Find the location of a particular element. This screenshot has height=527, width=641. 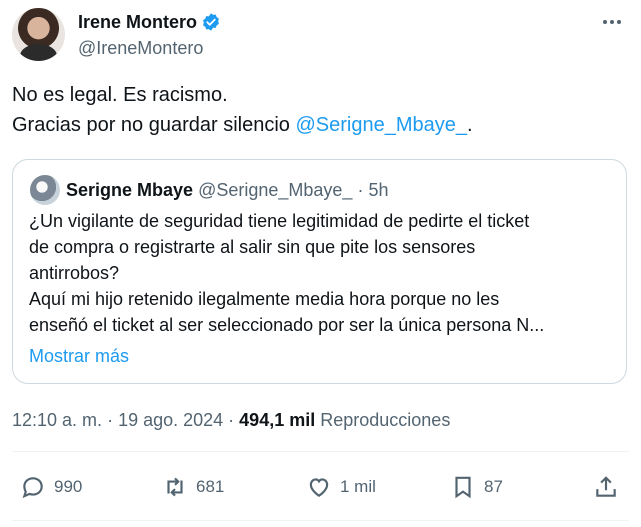

quoted-handle: @Serigne_Mbaye_ is located at coordinates (275, 190).